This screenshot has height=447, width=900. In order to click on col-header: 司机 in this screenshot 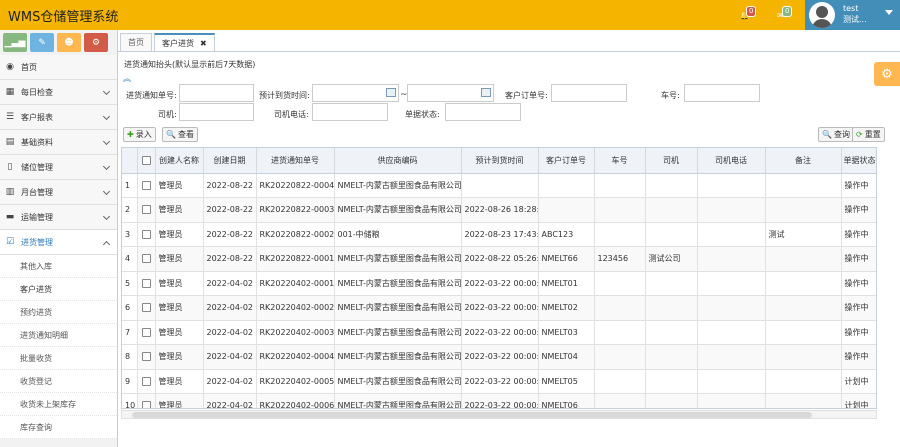, I will do `click(671, 161)`.